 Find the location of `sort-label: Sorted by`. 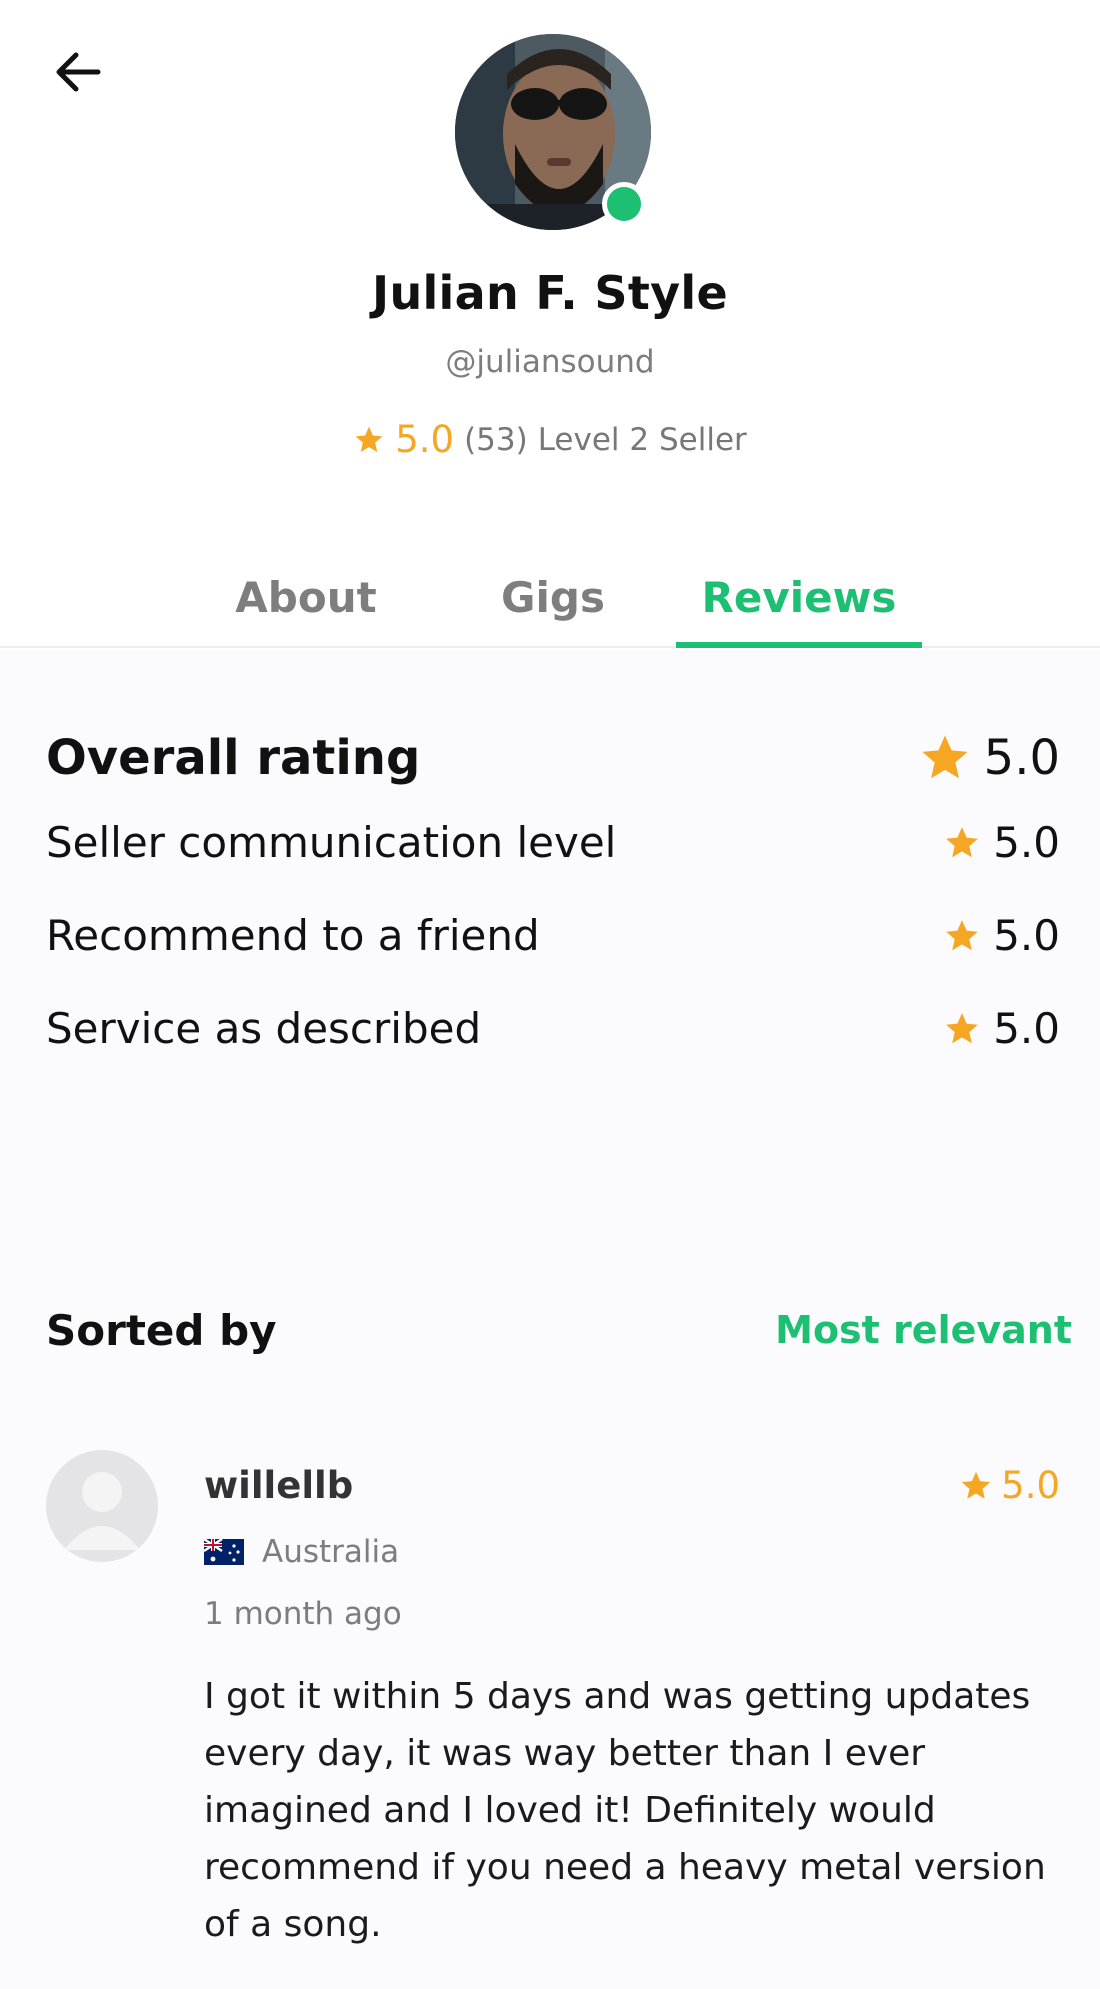

sort-label: Sorted by is located at coordinates (161, 1330).